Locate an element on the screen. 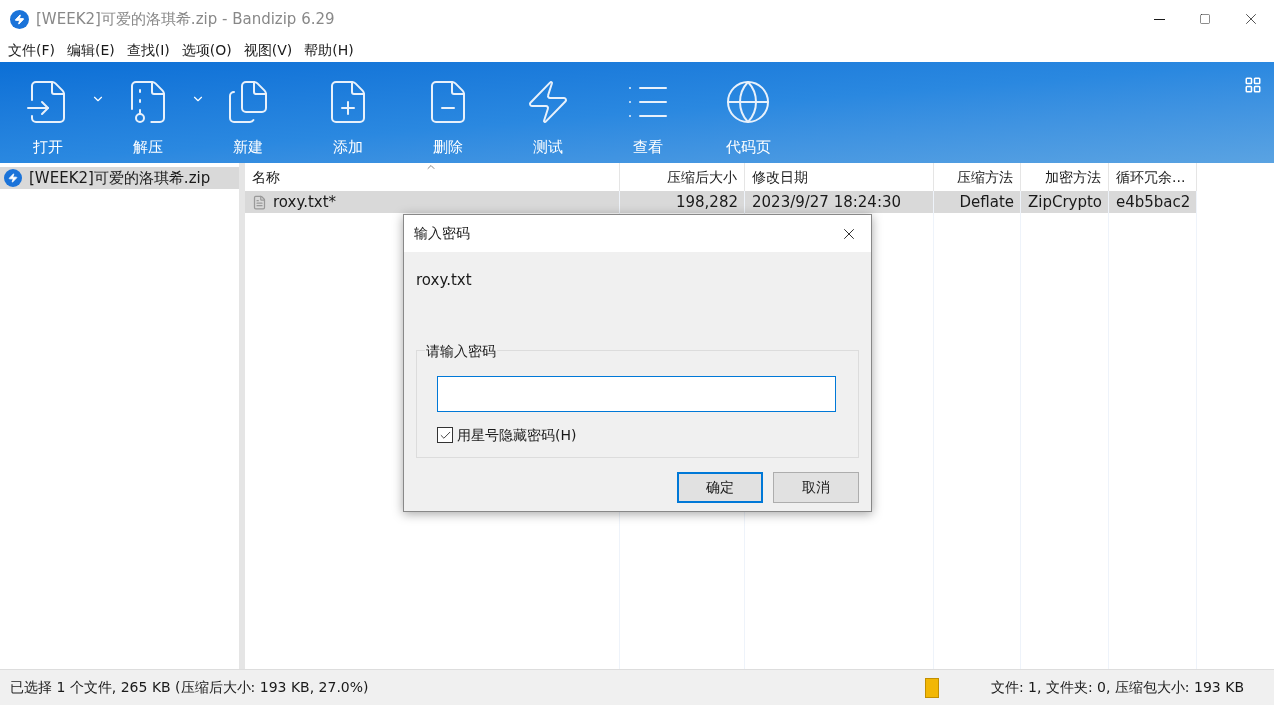 The width and height of the screenshot is (1274, 705). status-text: 已选择 1 个文件, 265 KB (压缩后大小: 193 KB, 27.0%) is located at coordinates (189, 687).